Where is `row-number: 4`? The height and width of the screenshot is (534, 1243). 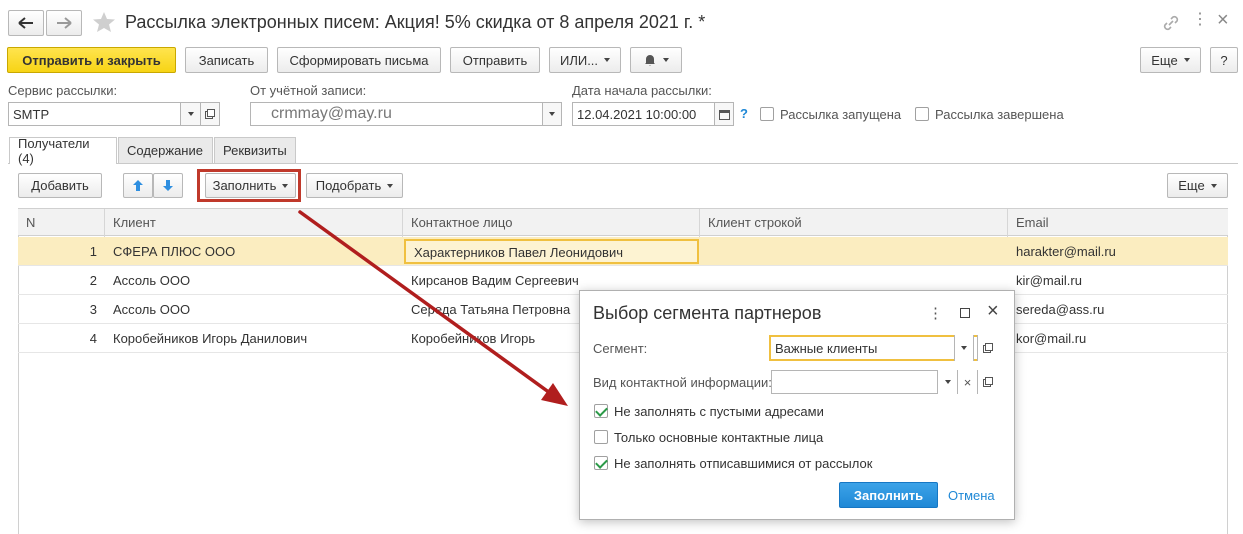
row-number: 4 is located at coordinates (93, 338).